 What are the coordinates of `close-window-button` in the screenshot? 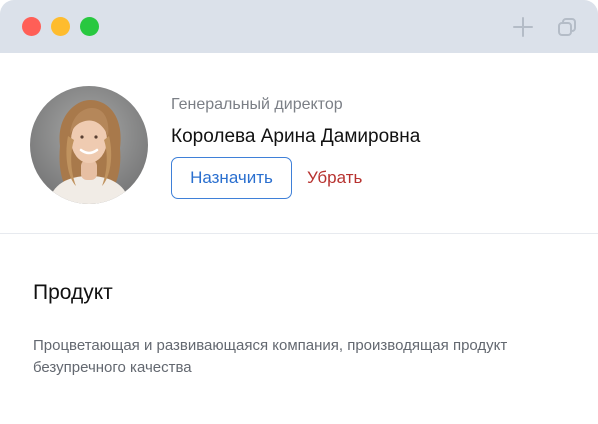 It's located at (31, 26).